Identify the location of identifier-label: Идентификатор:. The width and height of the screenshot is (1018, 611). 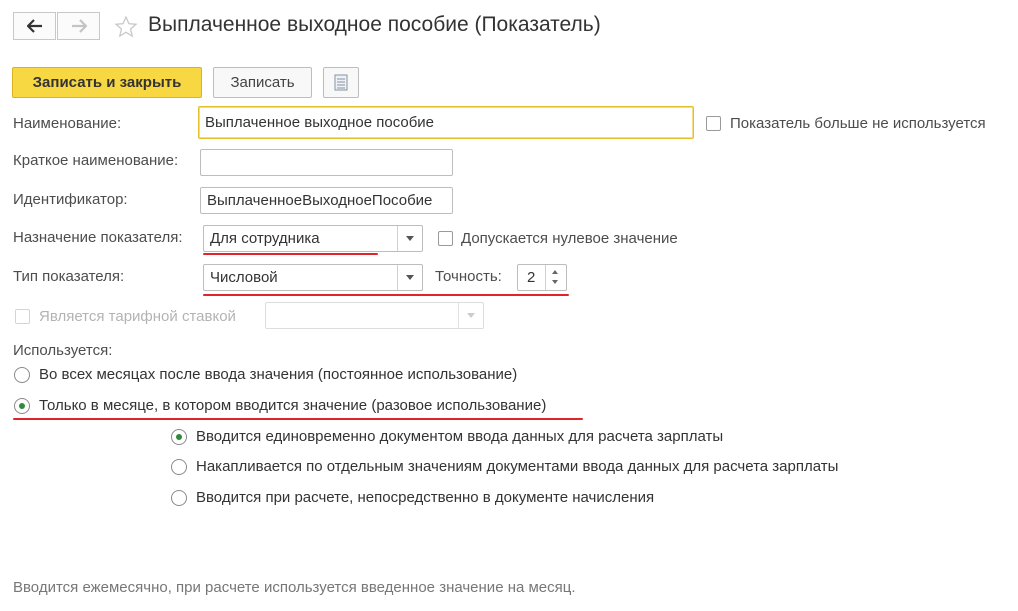
(70, 199).